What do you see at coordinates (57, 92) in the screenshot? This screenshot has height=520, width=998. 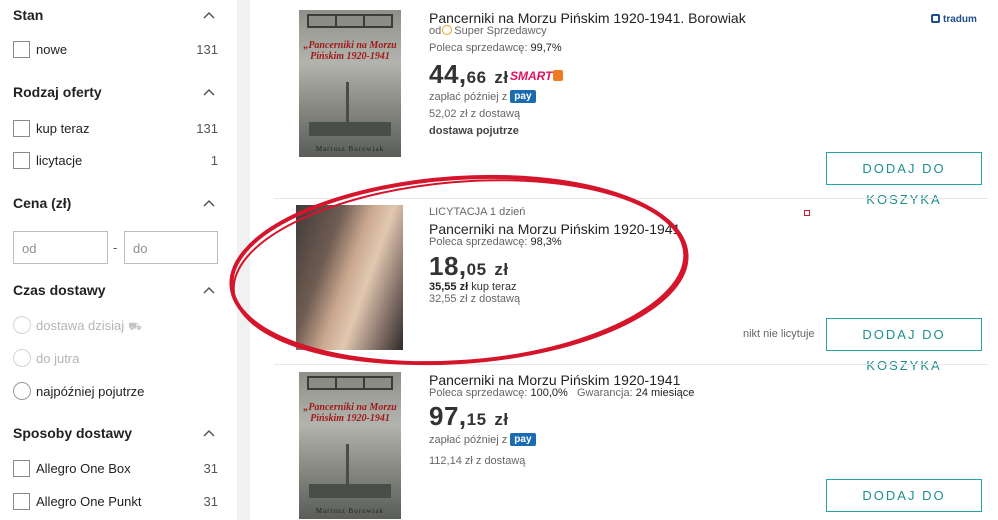 I see `filter-section-title: Rodzaj oferty` at bounding box center [57, 92].